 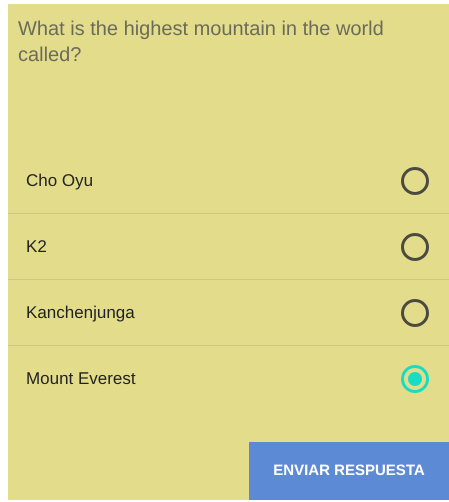 What do you see at coordinates (36, 247) in the screenshot?
I see `option-label: K2` at bounding box center [36, 247].